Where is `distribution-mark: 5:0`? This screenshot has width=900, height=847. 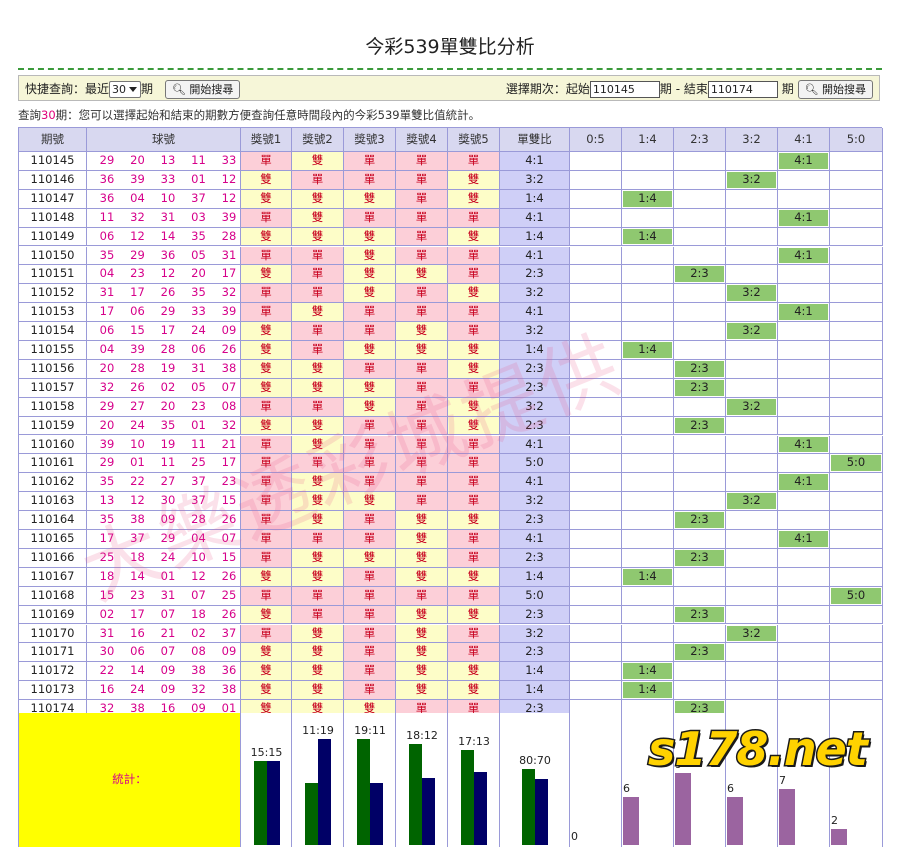
distribution-mark: 5:0 is located at coordinates (856, 595).